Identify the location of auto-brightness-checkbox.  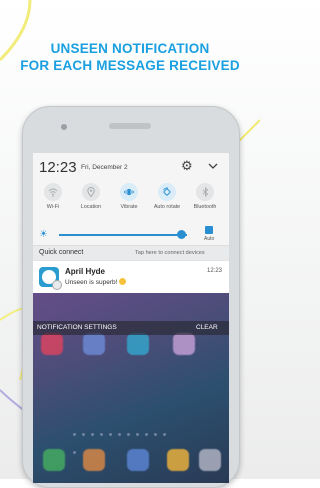
(209, 230).